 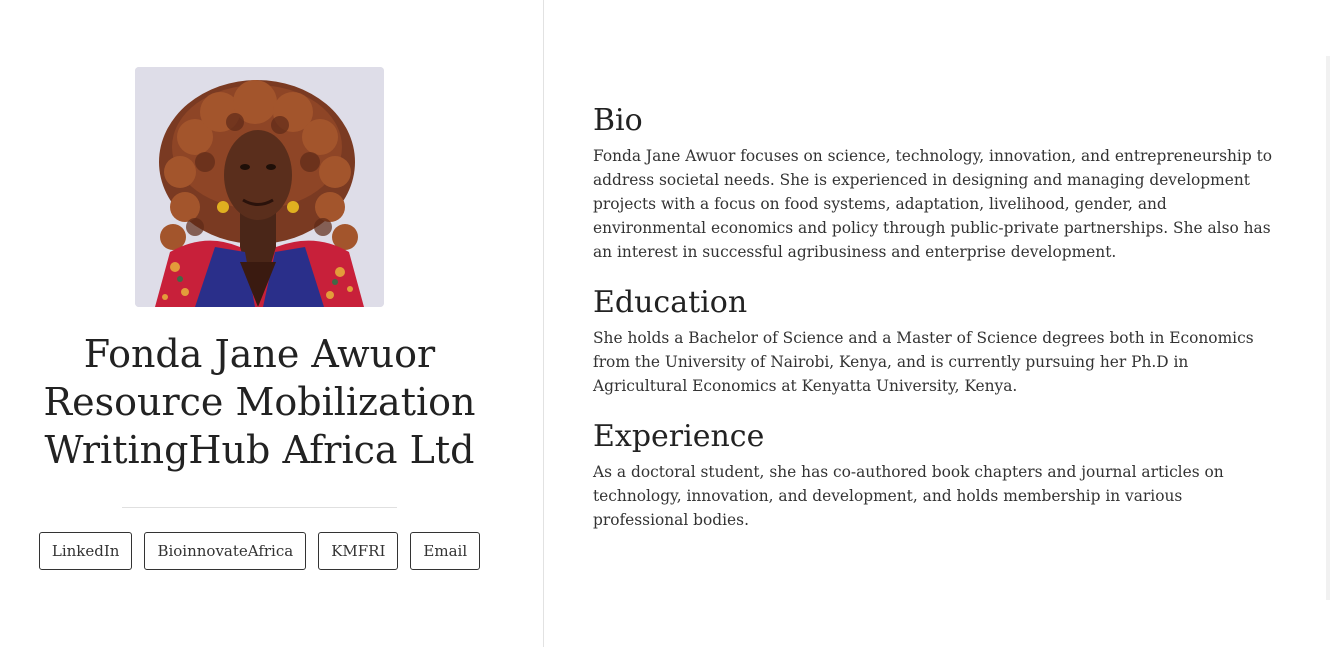 I want to click on linkedin-link-button: LinkedIn, so click(x=85, y=551).